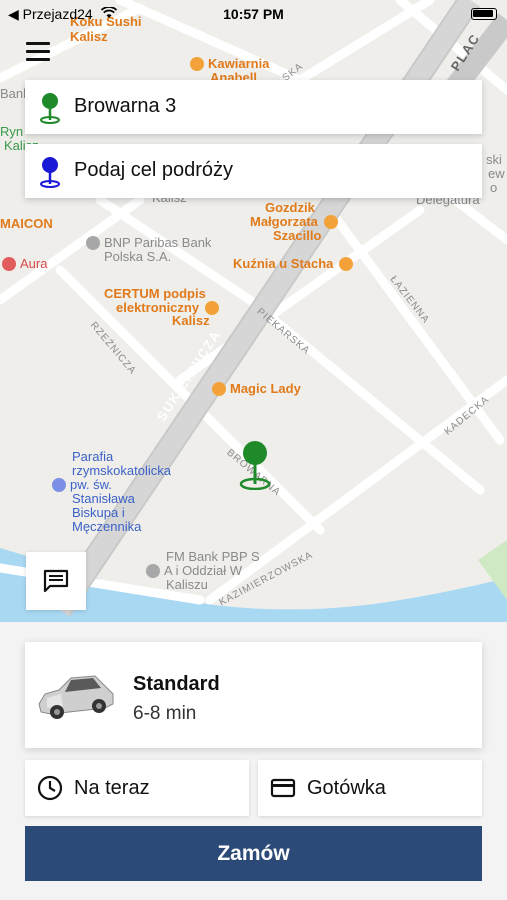 Image resolution: width=507 pixels, height=900 pixels. What do you see at coordinates (295, 264) in the screenshot?
I see `poi-kuznia-u-stacha: Kuźnia u Stacha` at bounding box center [295, 264].